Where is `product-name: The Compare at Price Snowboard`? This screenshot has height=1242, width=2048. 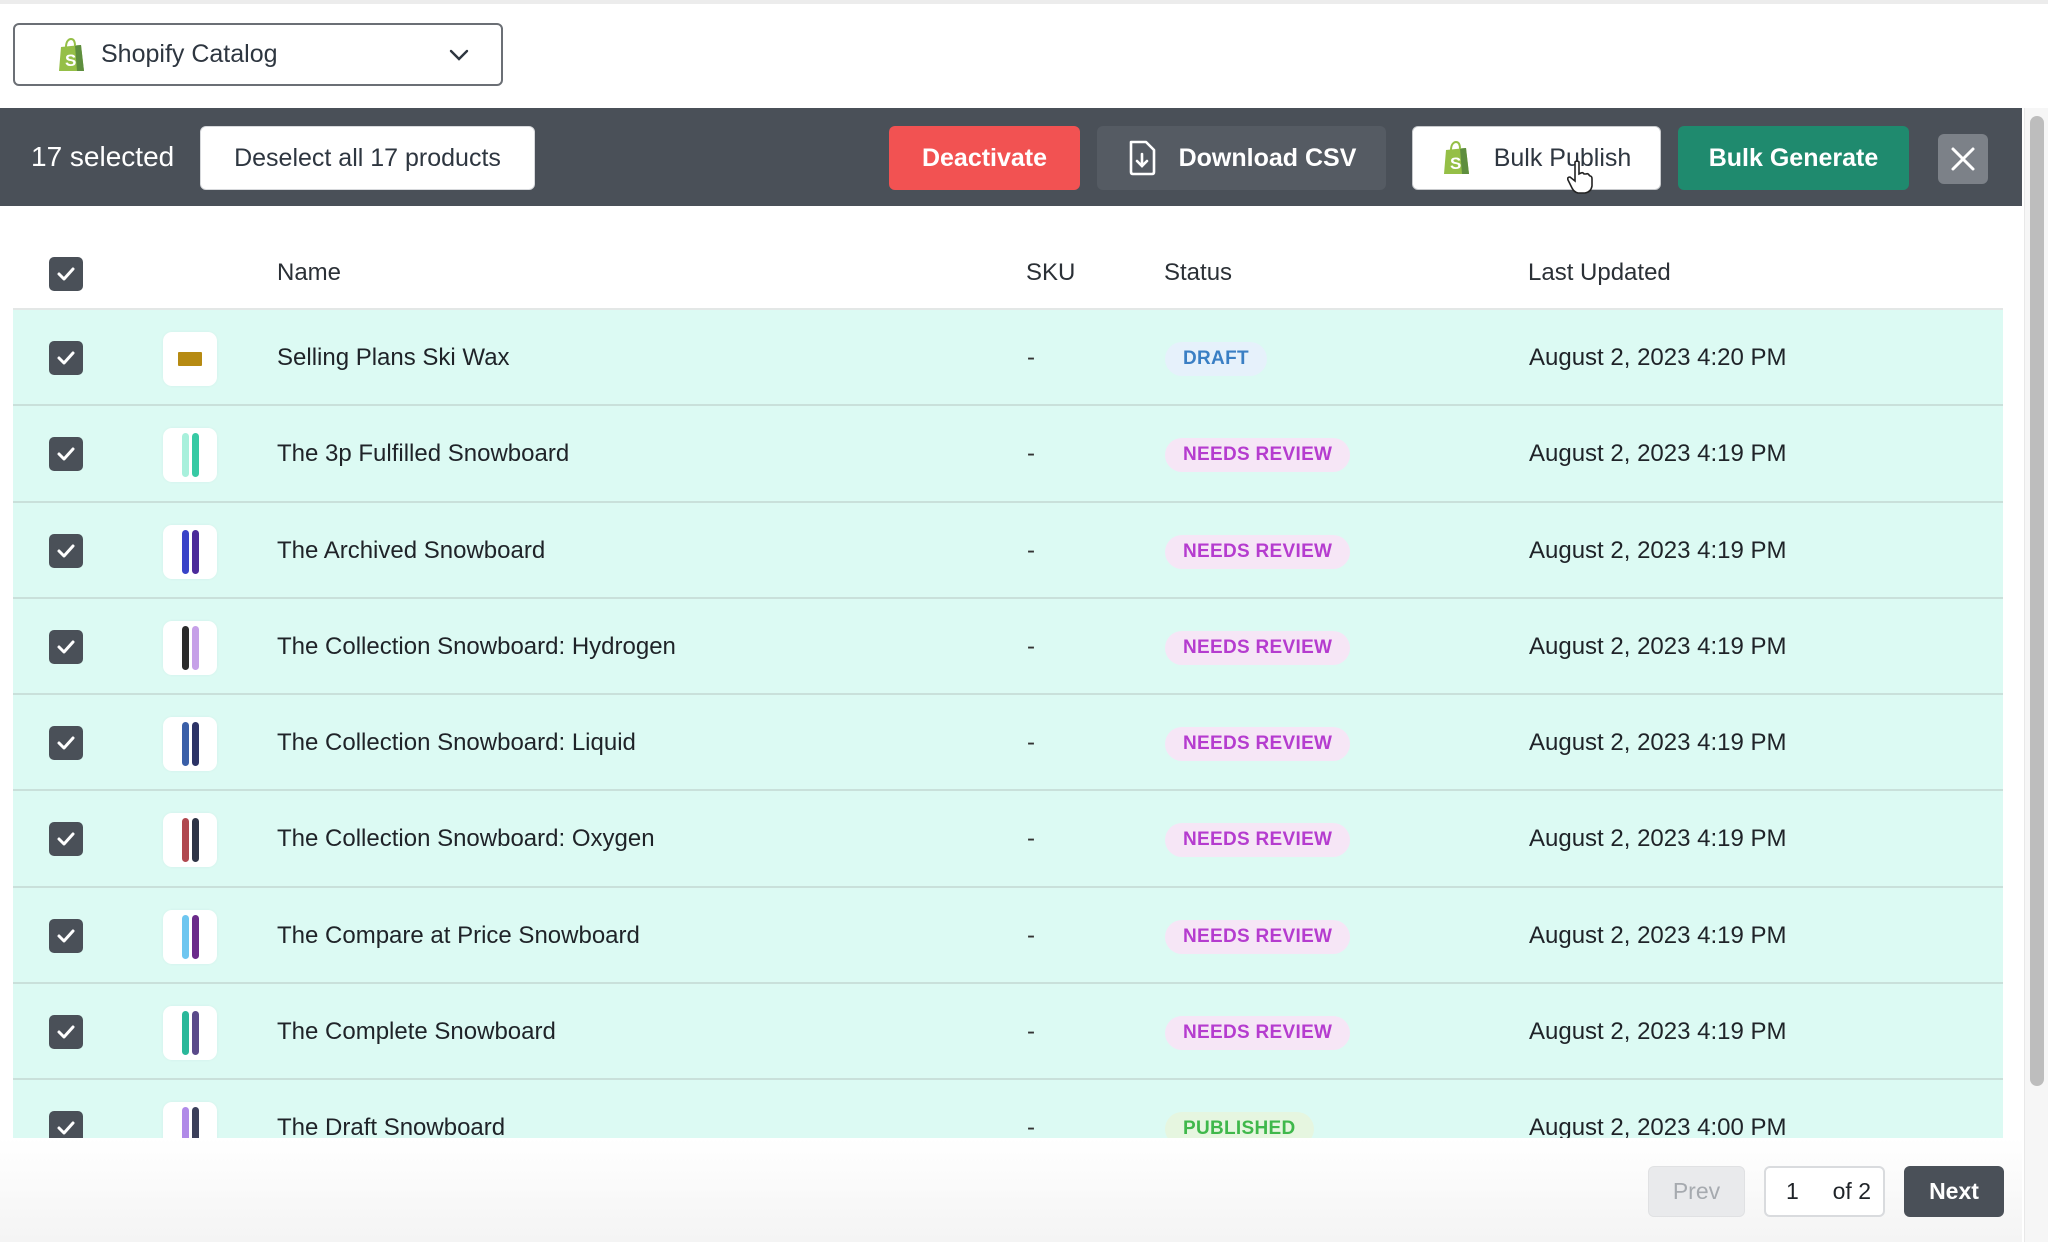 product-name: The Compare at Price Snowboard is located at coordinates (458, 936).